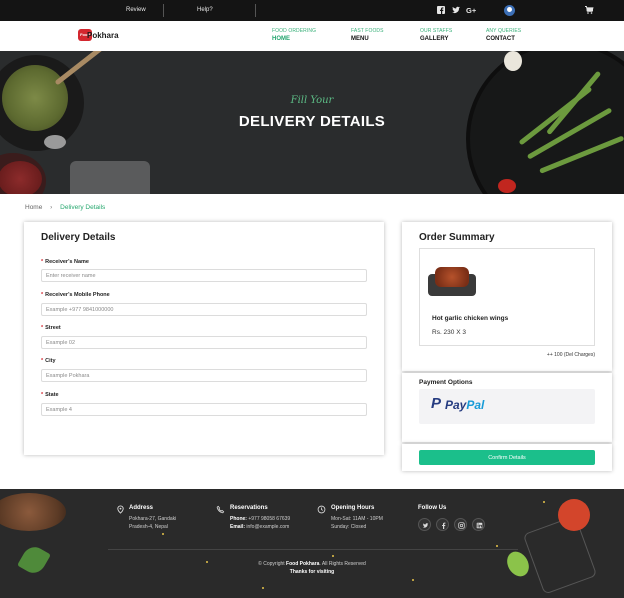 This screenshot has height=598, width=624. What do you see at coordinates (500, 39) in the screenshot?
I see `nav-item-label: CONTACT` at bounding box center [500, 39].